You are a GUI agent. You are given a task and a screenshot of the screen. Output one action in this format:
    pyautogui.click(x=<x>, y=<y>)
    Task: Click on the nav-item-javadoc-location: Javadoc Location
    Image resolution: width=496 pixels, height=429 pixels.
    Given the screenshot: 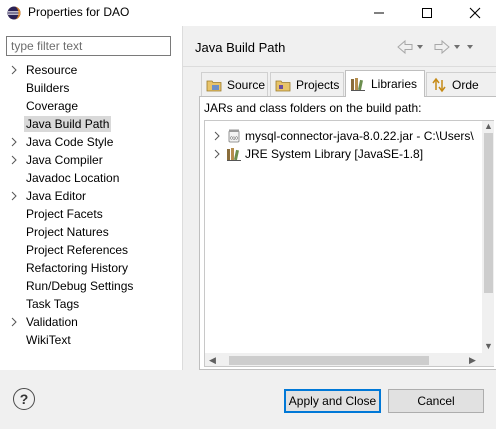 What is the action you would take?
    pyautogui.click(x=91, y=178)
    